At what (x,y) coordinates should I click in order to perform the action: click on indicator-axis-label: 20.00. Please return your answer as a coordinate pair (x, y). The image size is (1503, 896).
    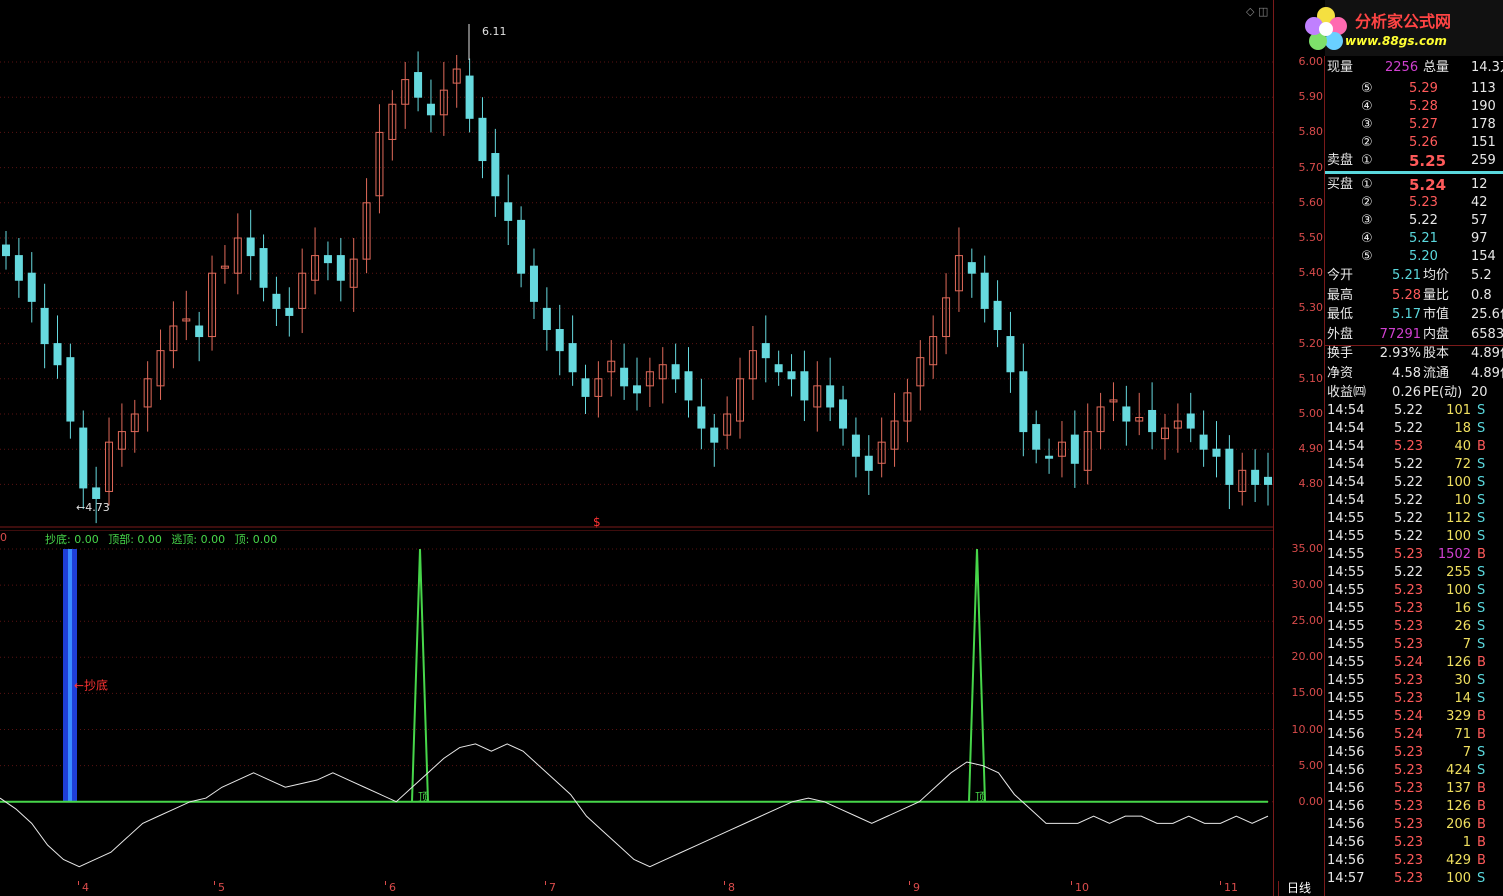
    Looking at the image, I should click on (1307, 657).